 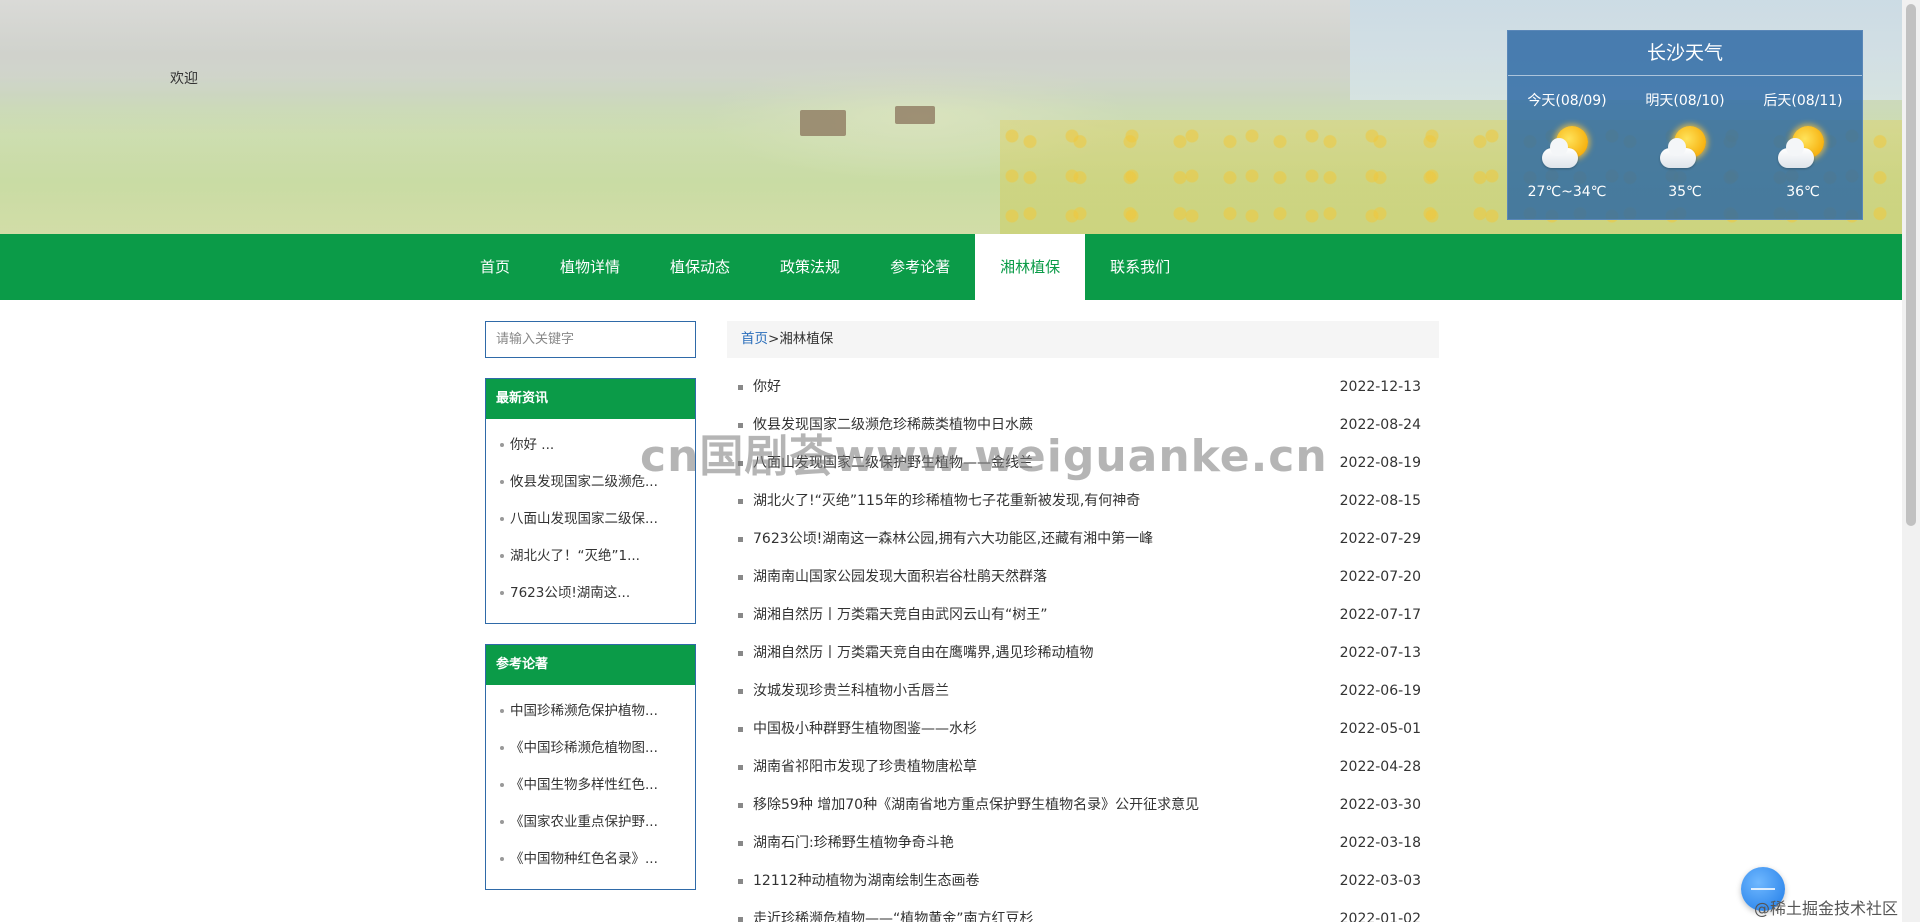 What do you see at coordinates (920, 267) in the screenshot?
I see `nav-item-references: 参考论著` at bounding box center [920, 267].